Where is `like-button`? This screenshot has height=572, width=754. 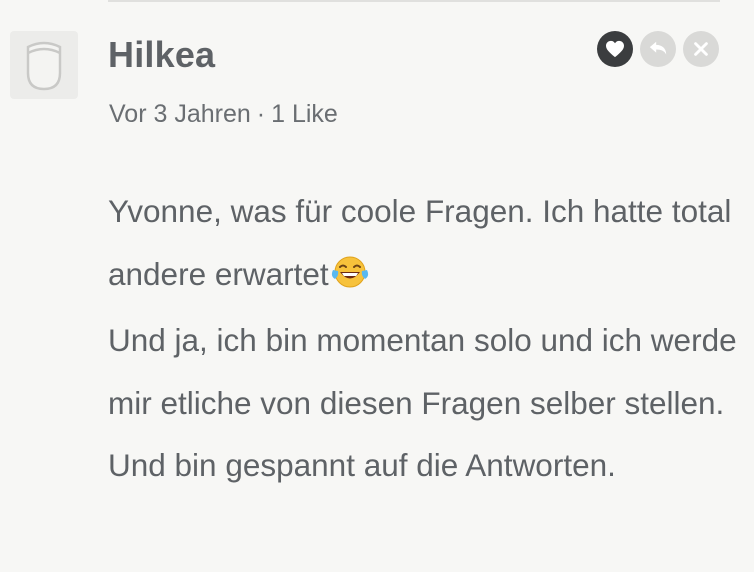 like-button is located at coordinates (615, 49).